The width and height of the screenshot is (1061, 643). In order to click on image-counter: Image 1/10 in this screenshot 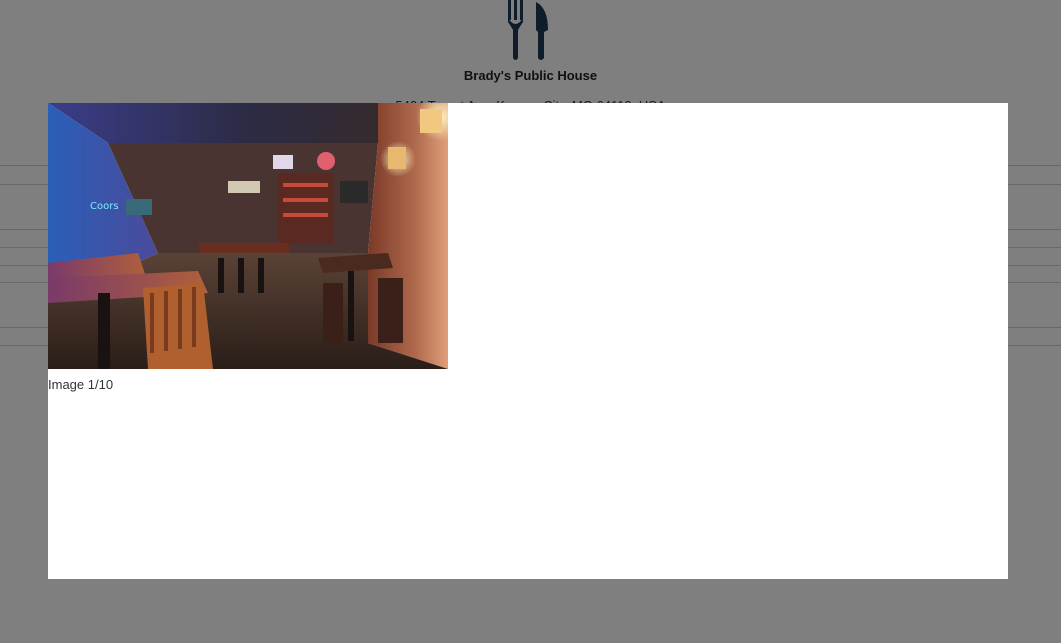, I will do `click(81, 384)`.